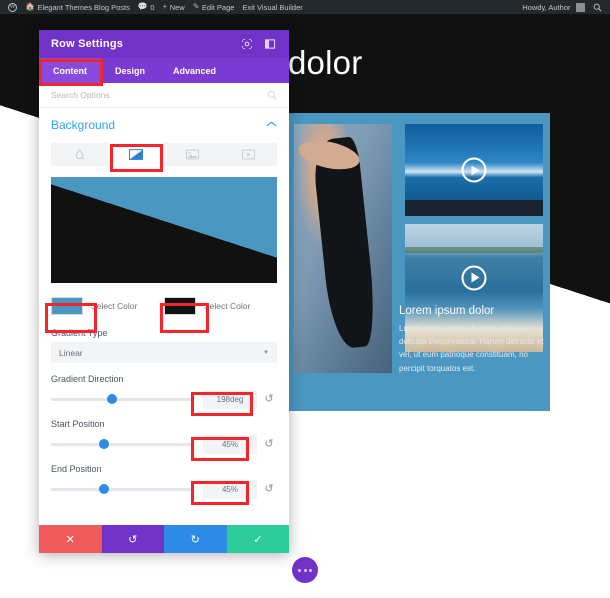 Image resolution: width=610 pixels, height=598 pixels. What do you see at coordinates (546, 7) in the screenshot?
I see `howdy-label: Howdy, Author` at bounding box center [546, 7].